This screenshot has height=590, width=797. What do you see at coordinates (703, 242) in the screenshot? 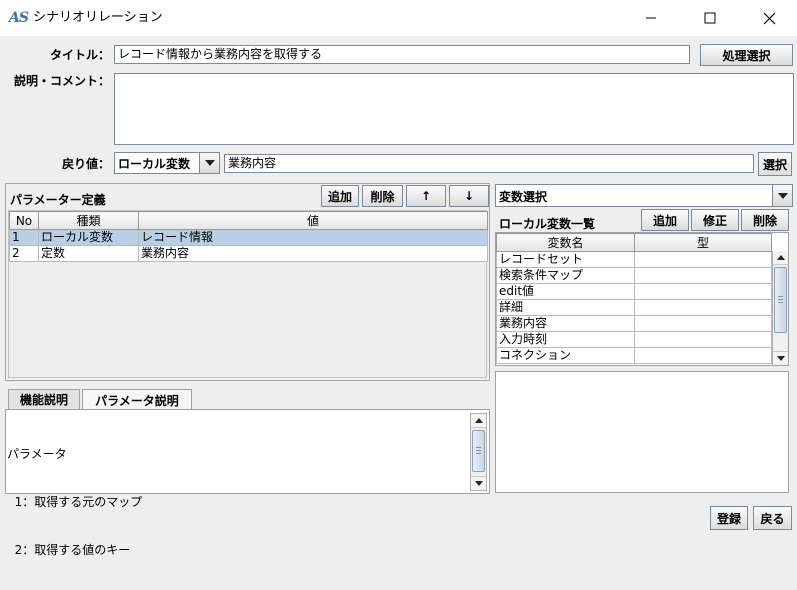
I see `column-header-type: 型` at bounding box center [703, 242].